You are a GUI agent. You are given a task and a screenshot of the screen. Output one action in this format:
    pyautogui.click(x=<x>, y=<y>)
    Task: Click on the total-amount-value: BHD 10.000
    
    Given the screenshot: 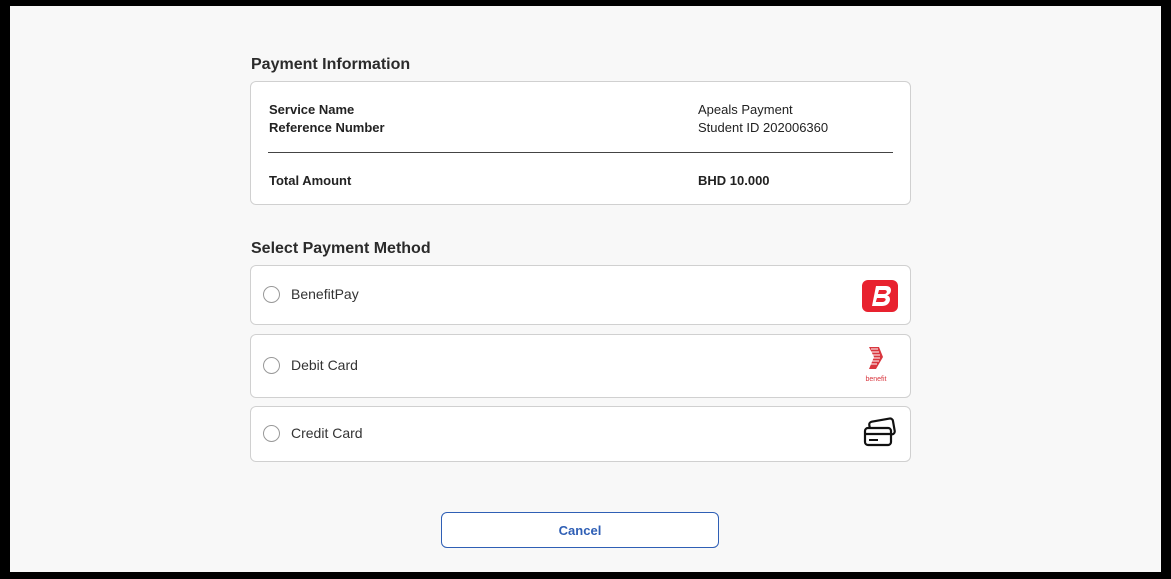 What is the action you would take?
    pyautogui.click(x=734, y=180)
    